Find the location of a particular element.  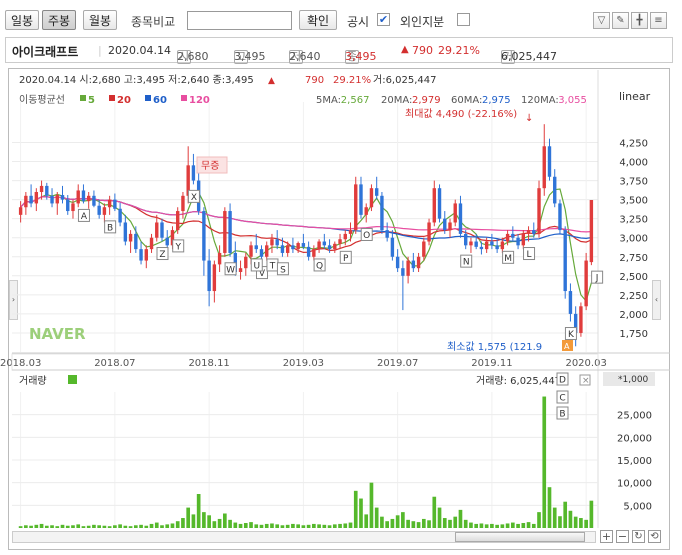

chart-header-arrow: ▲ is located at coordinates (271, 81).